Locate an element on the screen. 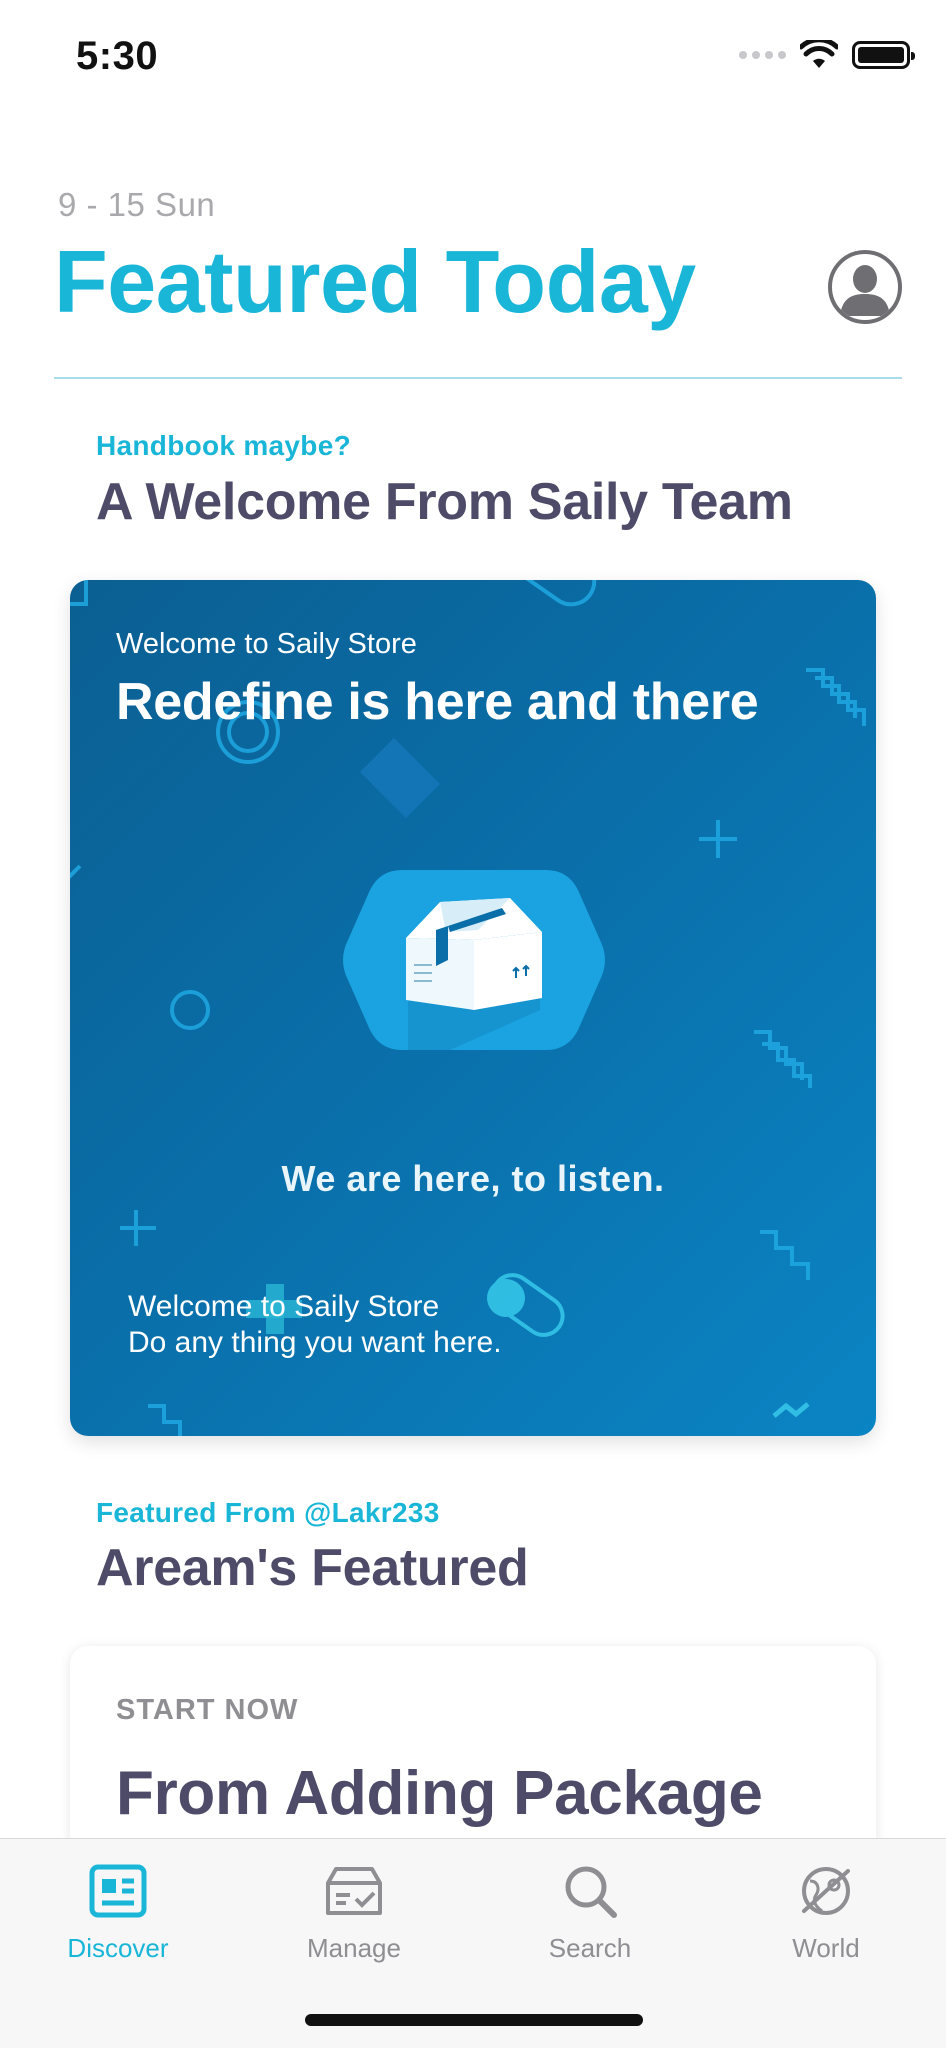 This screenshot has height=2048, width=946. status-icons is located at coordinates (827, 55).